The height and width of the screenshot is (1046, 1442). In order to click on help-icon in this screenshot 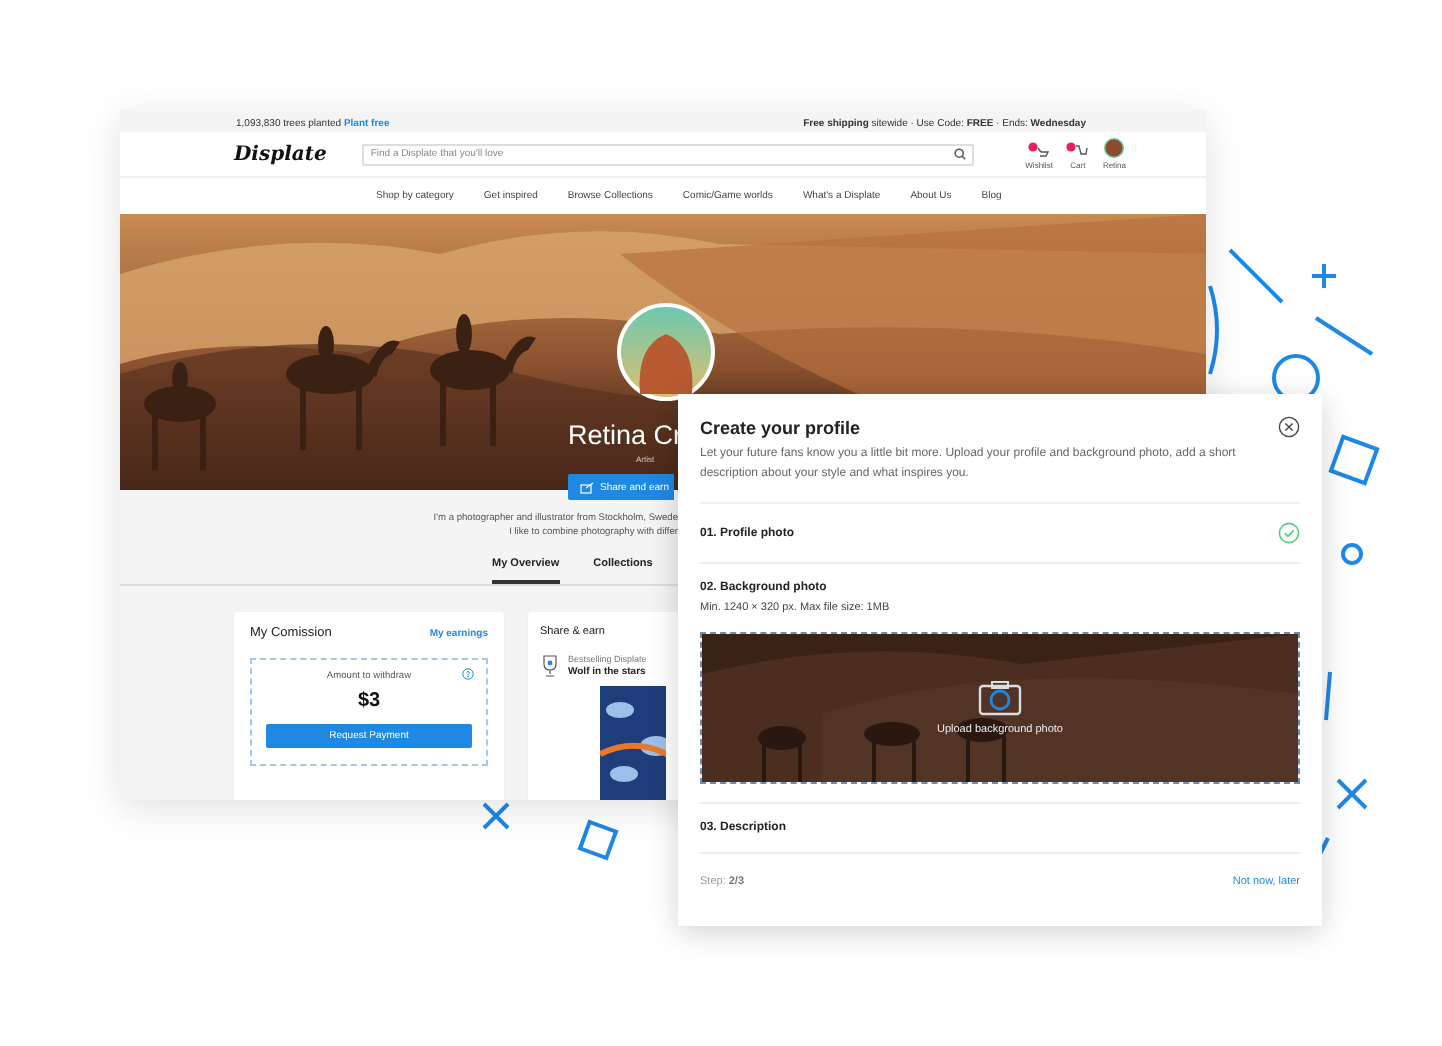, I will do `click(468, 674)`.